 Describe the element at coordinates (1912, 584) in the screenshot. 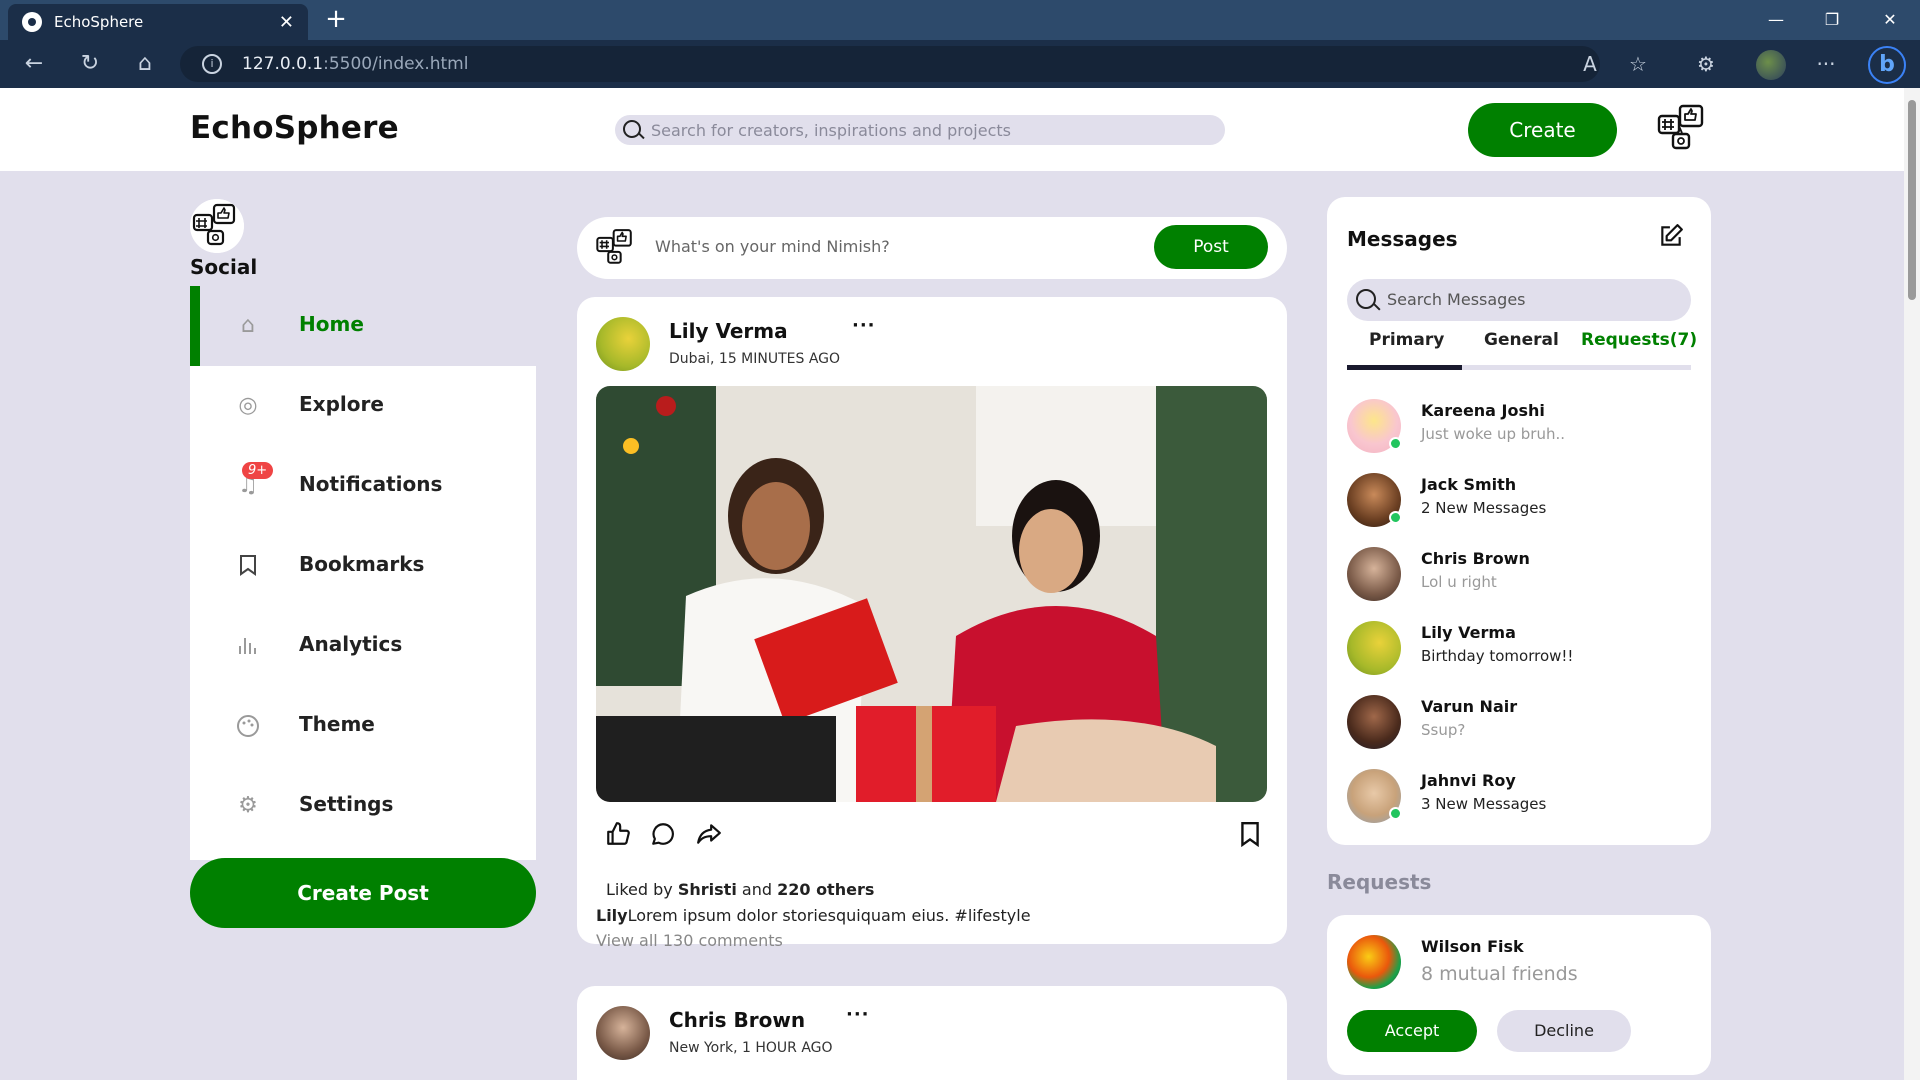

I see `page-scrollbar` at that location.